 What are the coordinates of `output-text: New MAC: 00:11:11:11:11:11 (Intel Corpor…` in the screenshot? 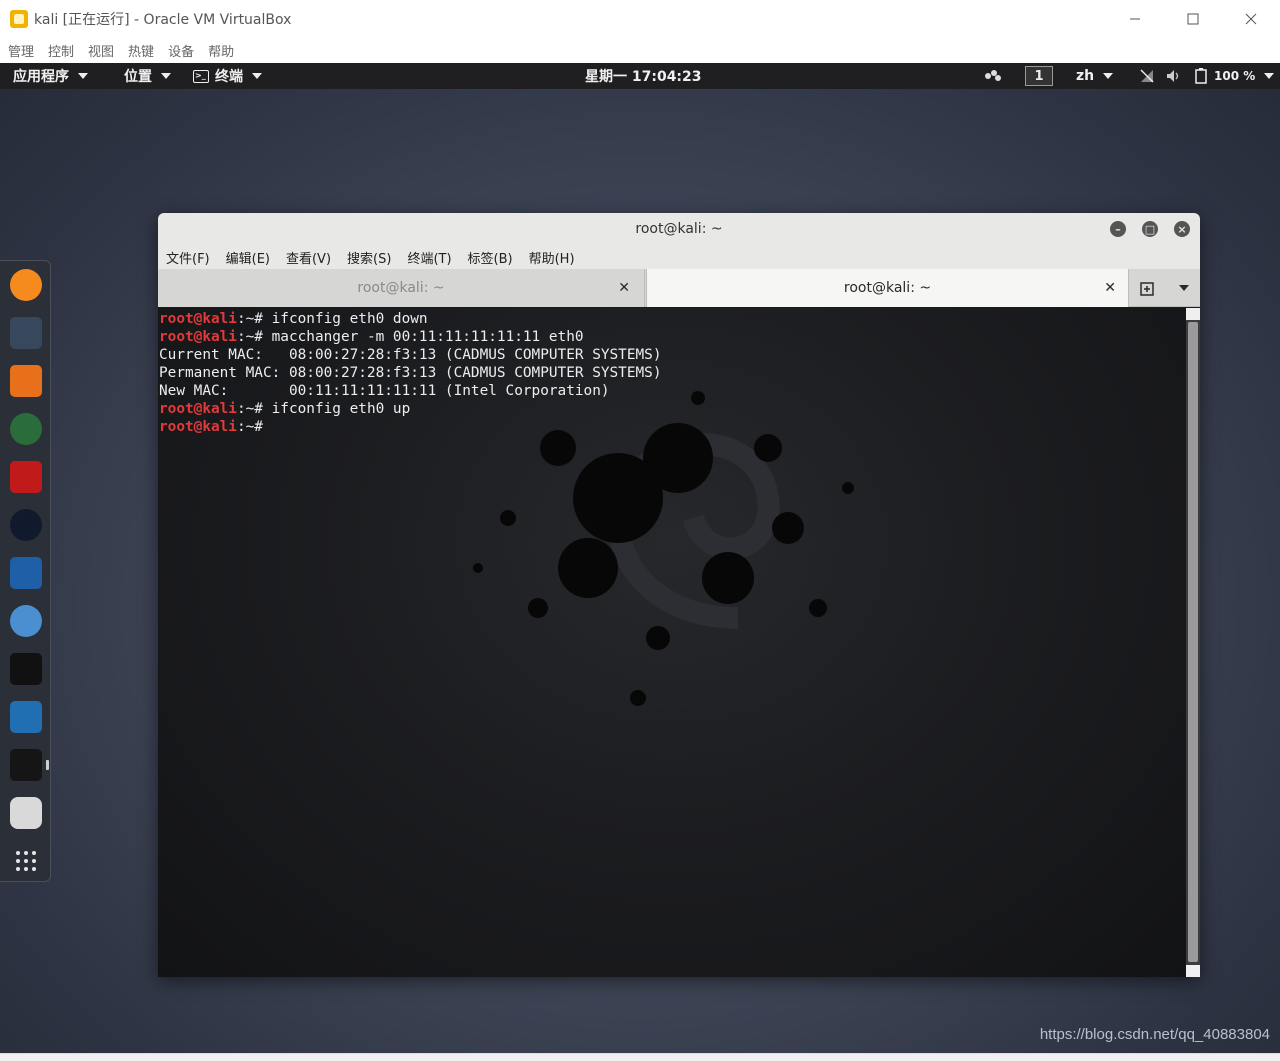 It's located at (384, 391).